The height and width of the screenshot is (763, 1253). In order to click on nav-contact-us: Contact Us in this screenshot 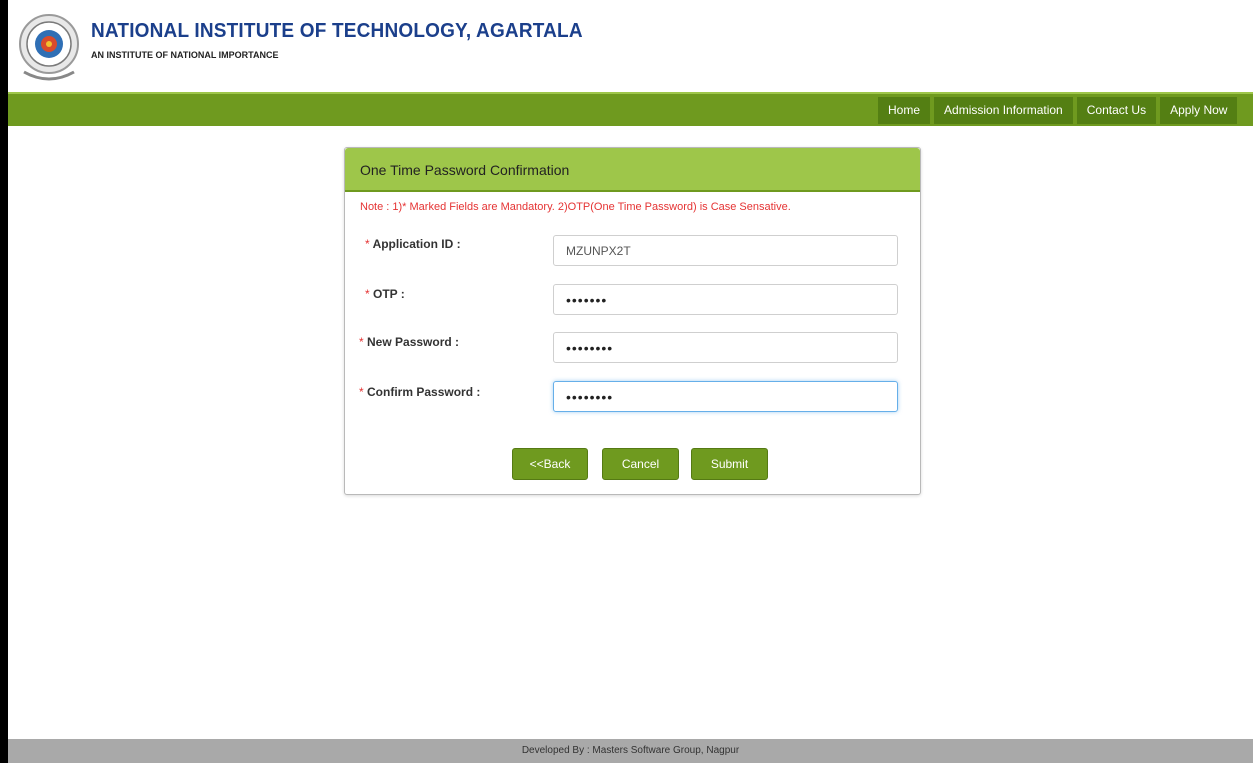, I will do `click(1116, 110)`.